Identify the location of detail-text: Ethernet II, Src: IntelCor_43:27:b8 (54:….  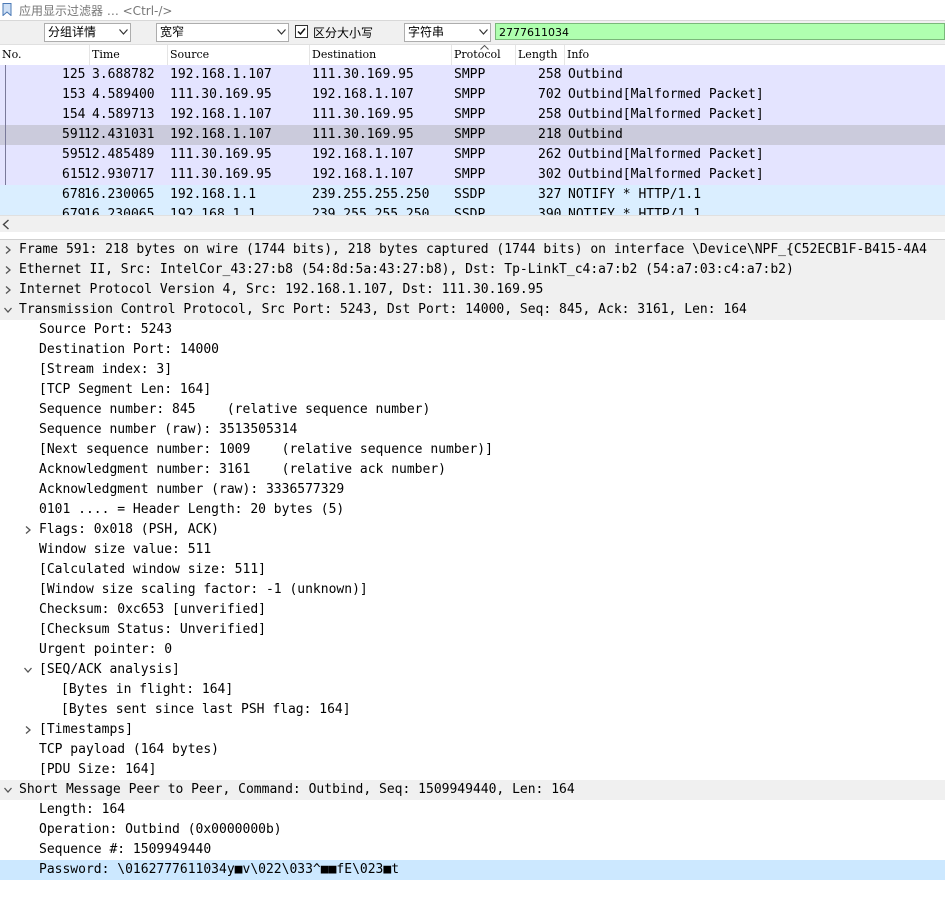
(406, 269).